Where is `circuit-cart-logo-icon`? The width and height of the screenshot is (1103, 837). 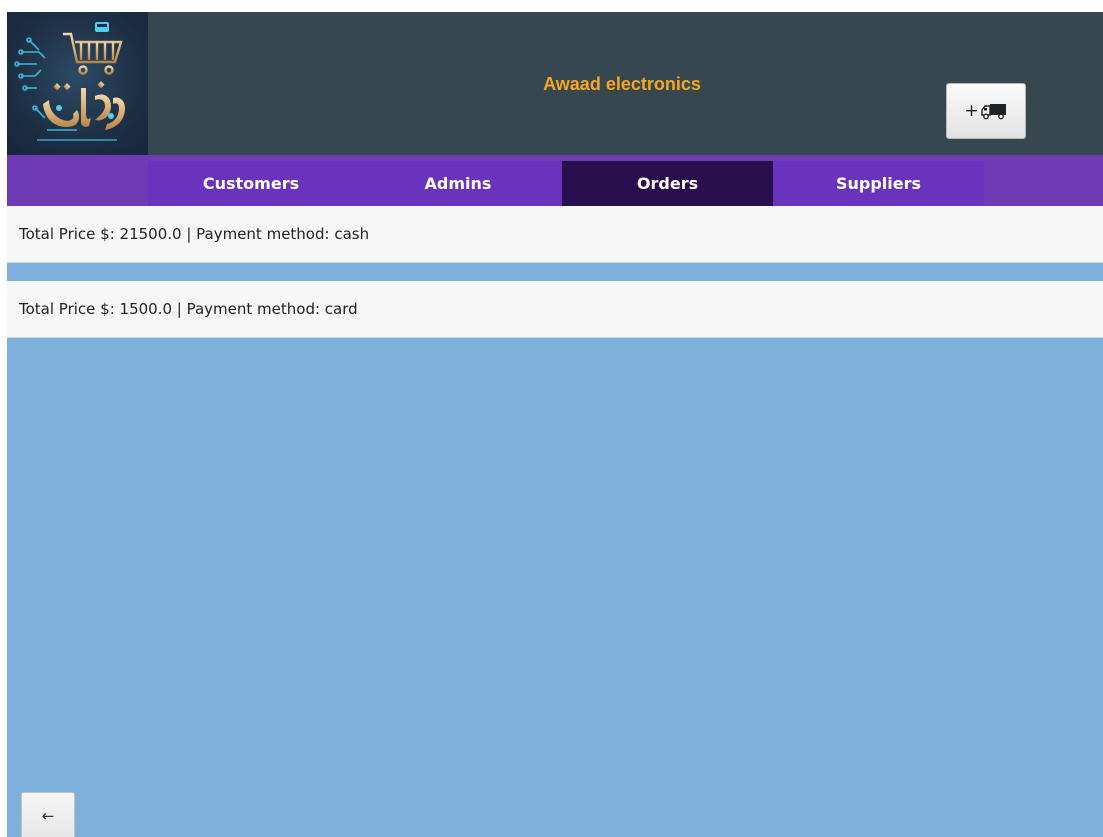
circuit-cart-logo-icon is located at coordinates (69, 81).